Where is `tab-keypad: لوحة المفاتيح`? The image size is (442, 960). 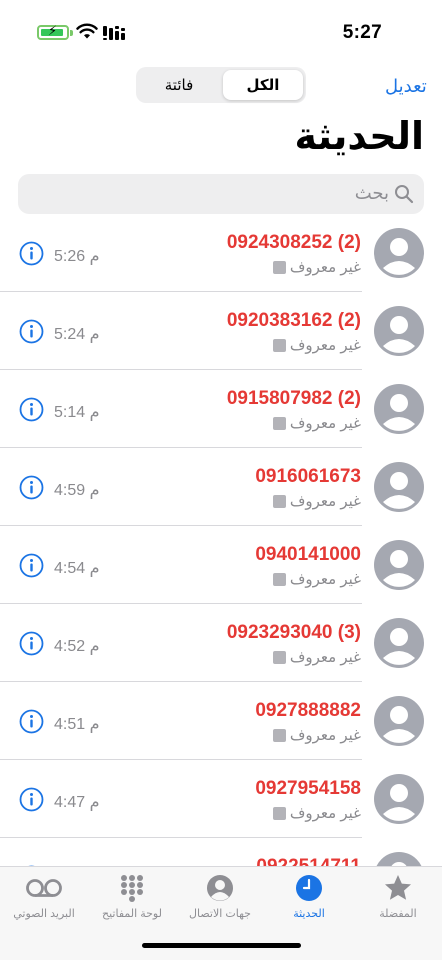 tab-keypad: لوحة المفاتيح is located at coordinates (132, 896).